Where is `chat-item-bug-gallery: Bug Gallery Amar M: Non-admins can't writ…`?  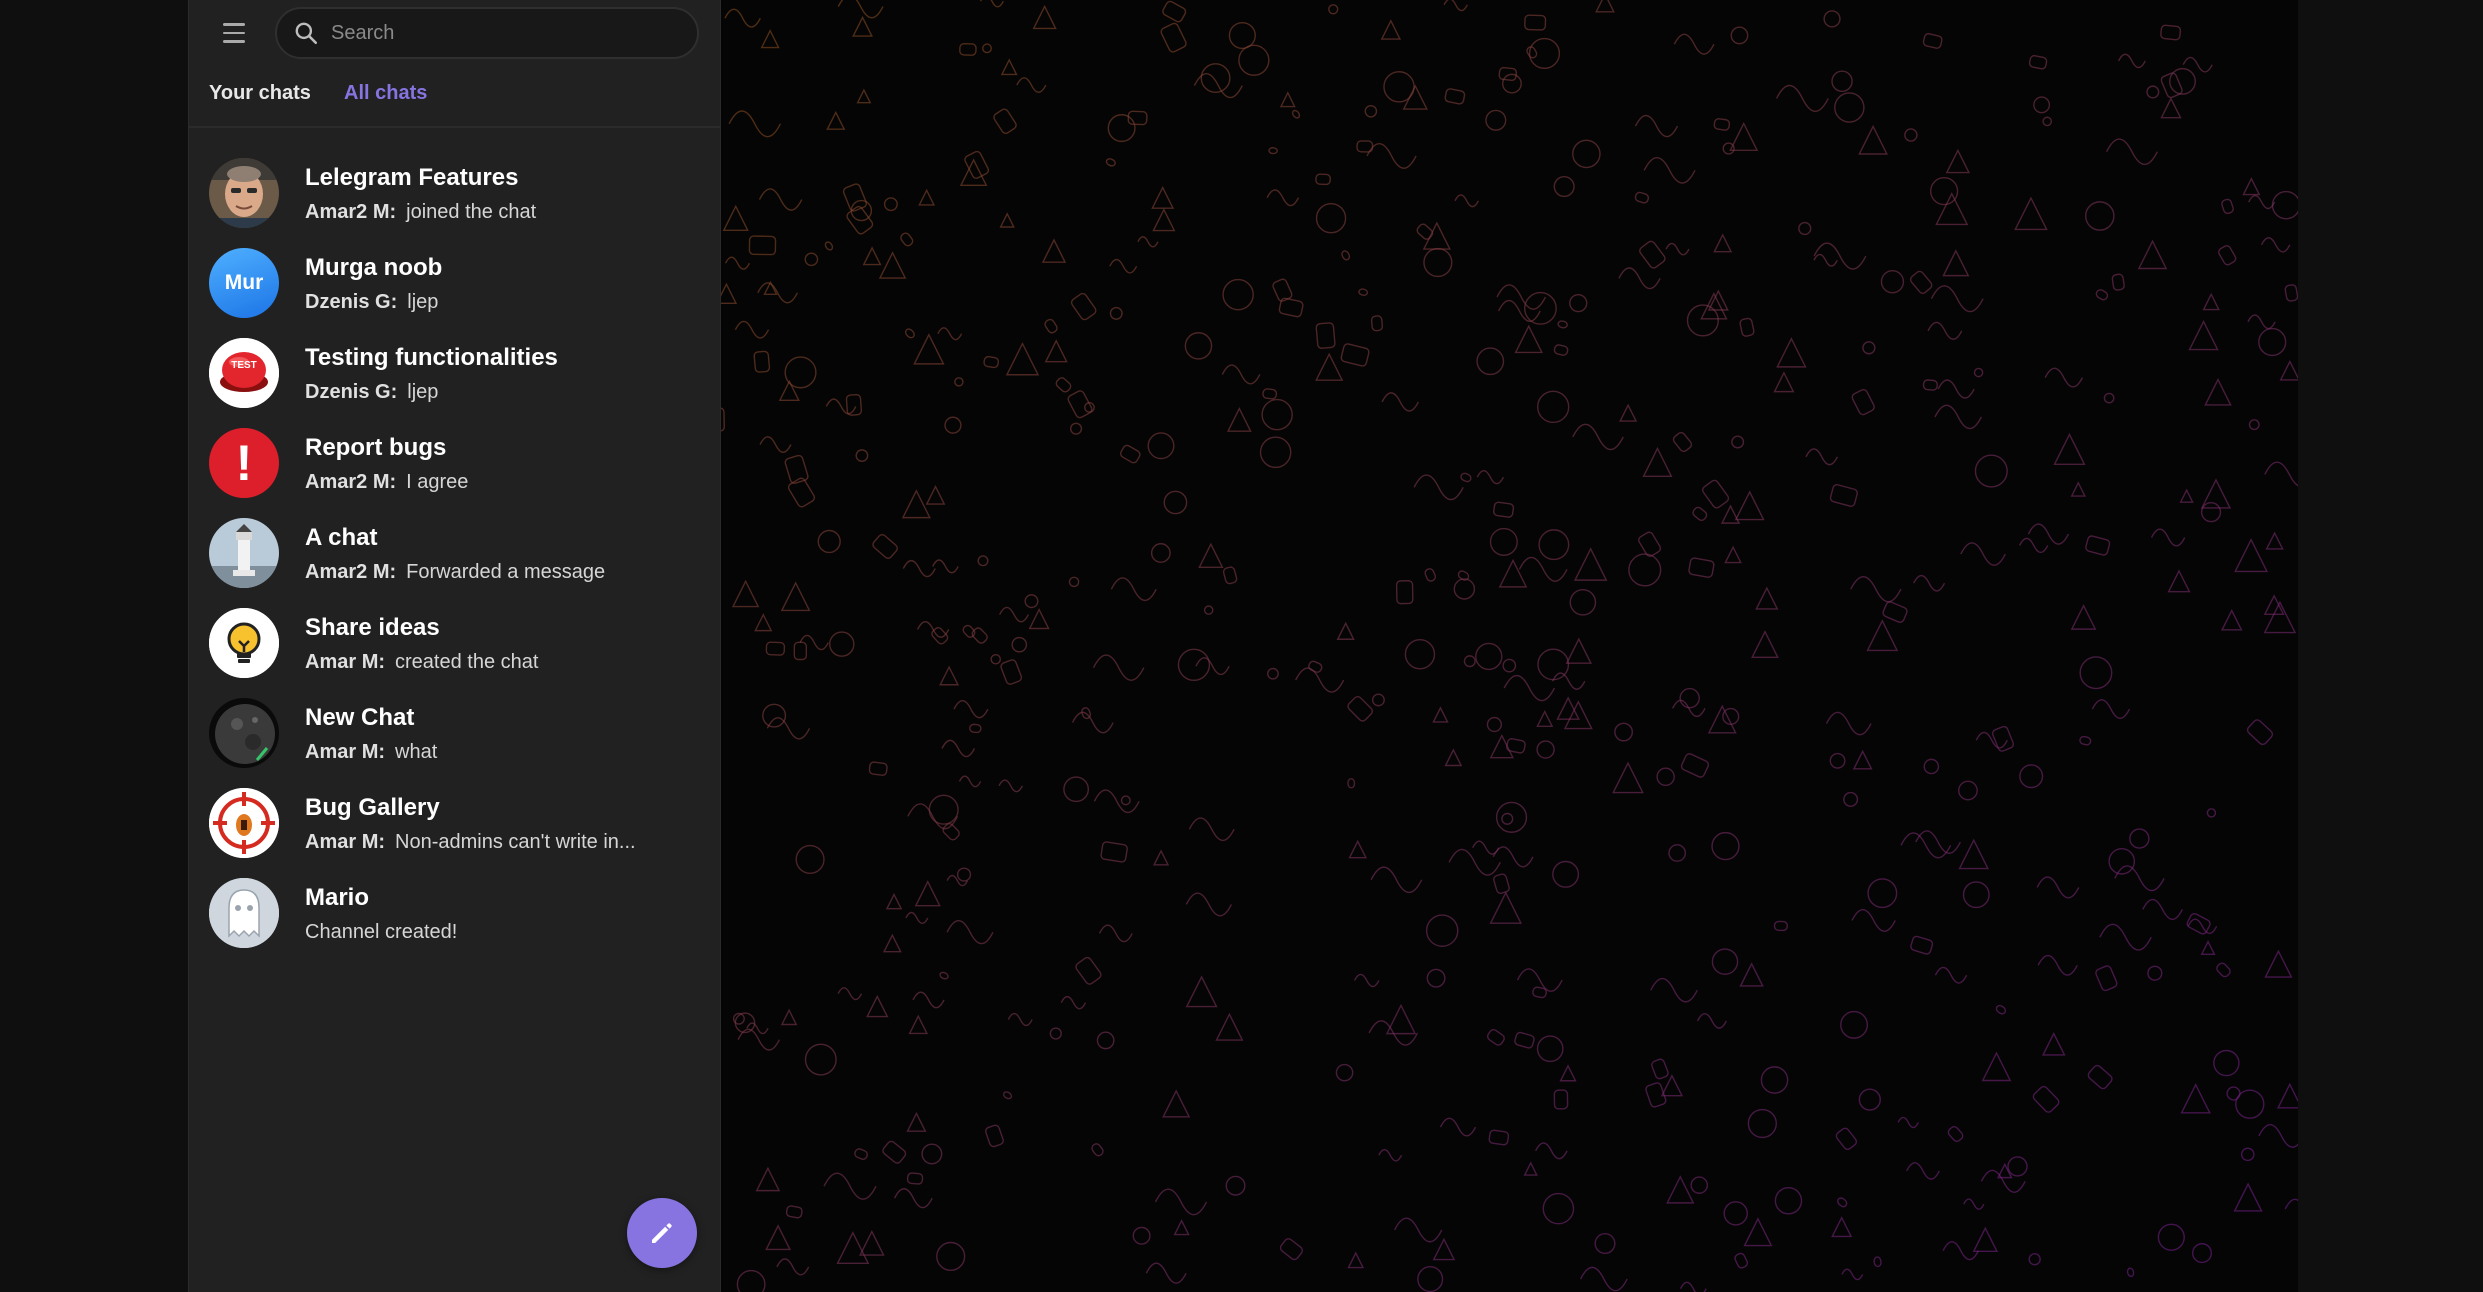
chat-item-bug-gallery: Bug Gallery Amar M: Non-admins can't writ… is located at coordinates (455, 823).